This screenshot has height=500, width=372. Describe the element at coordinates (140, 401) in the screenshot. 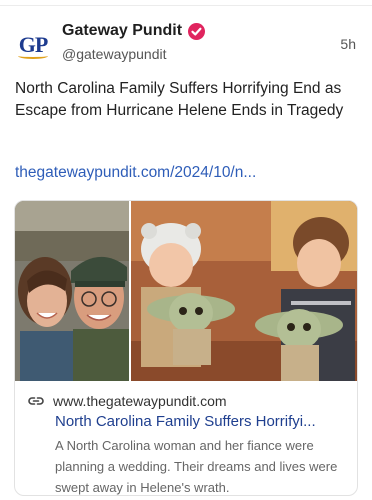

I see `card-domain: www.thegatewaypundit.com` at that location.